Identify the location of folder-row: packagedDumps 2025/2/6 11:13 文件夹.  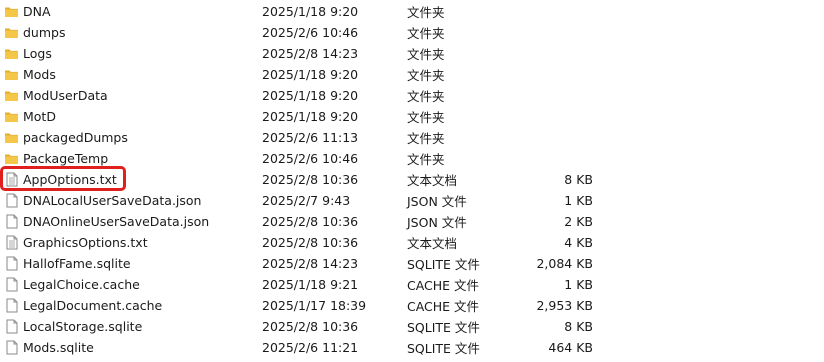
(412, 137).